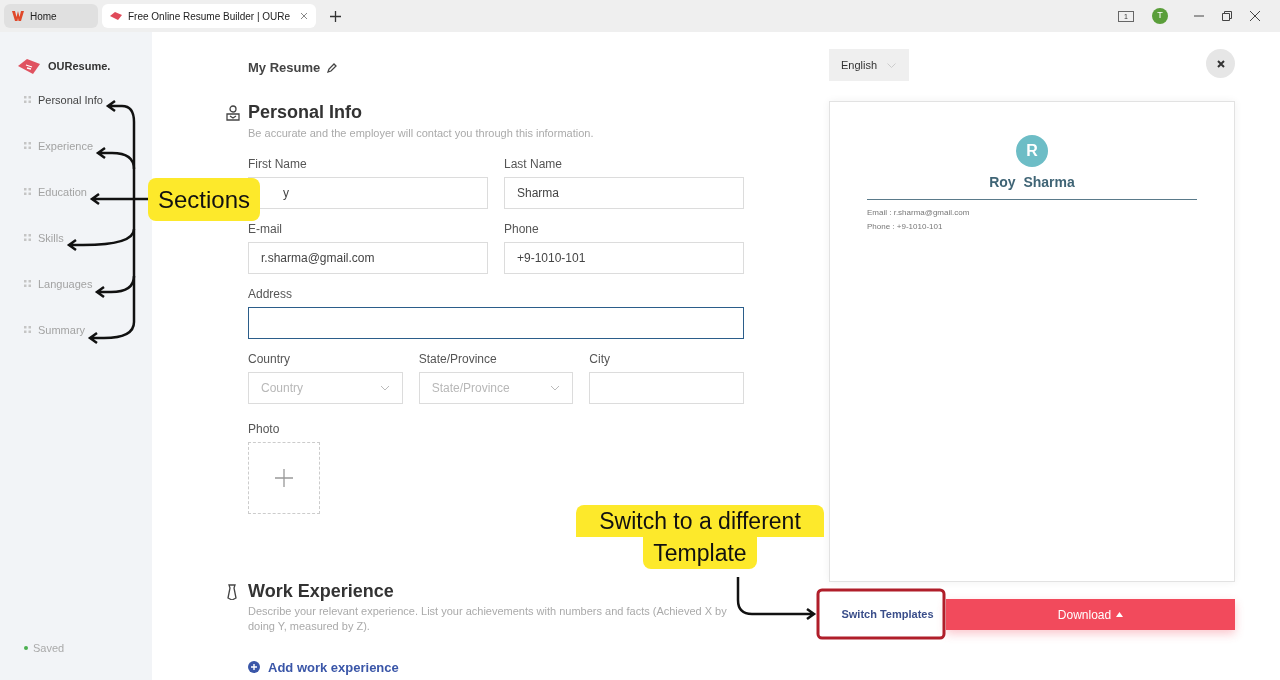 The width and height of the screenshot is (1280, 680). I want to click on caret-up-icon, so click(1120, 614).